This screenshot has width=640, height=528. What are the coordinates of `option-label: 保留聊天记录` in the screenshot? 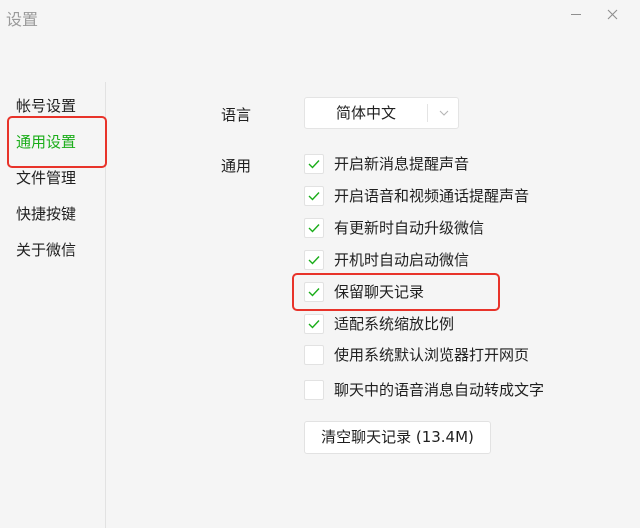 It's located at (379, 292).